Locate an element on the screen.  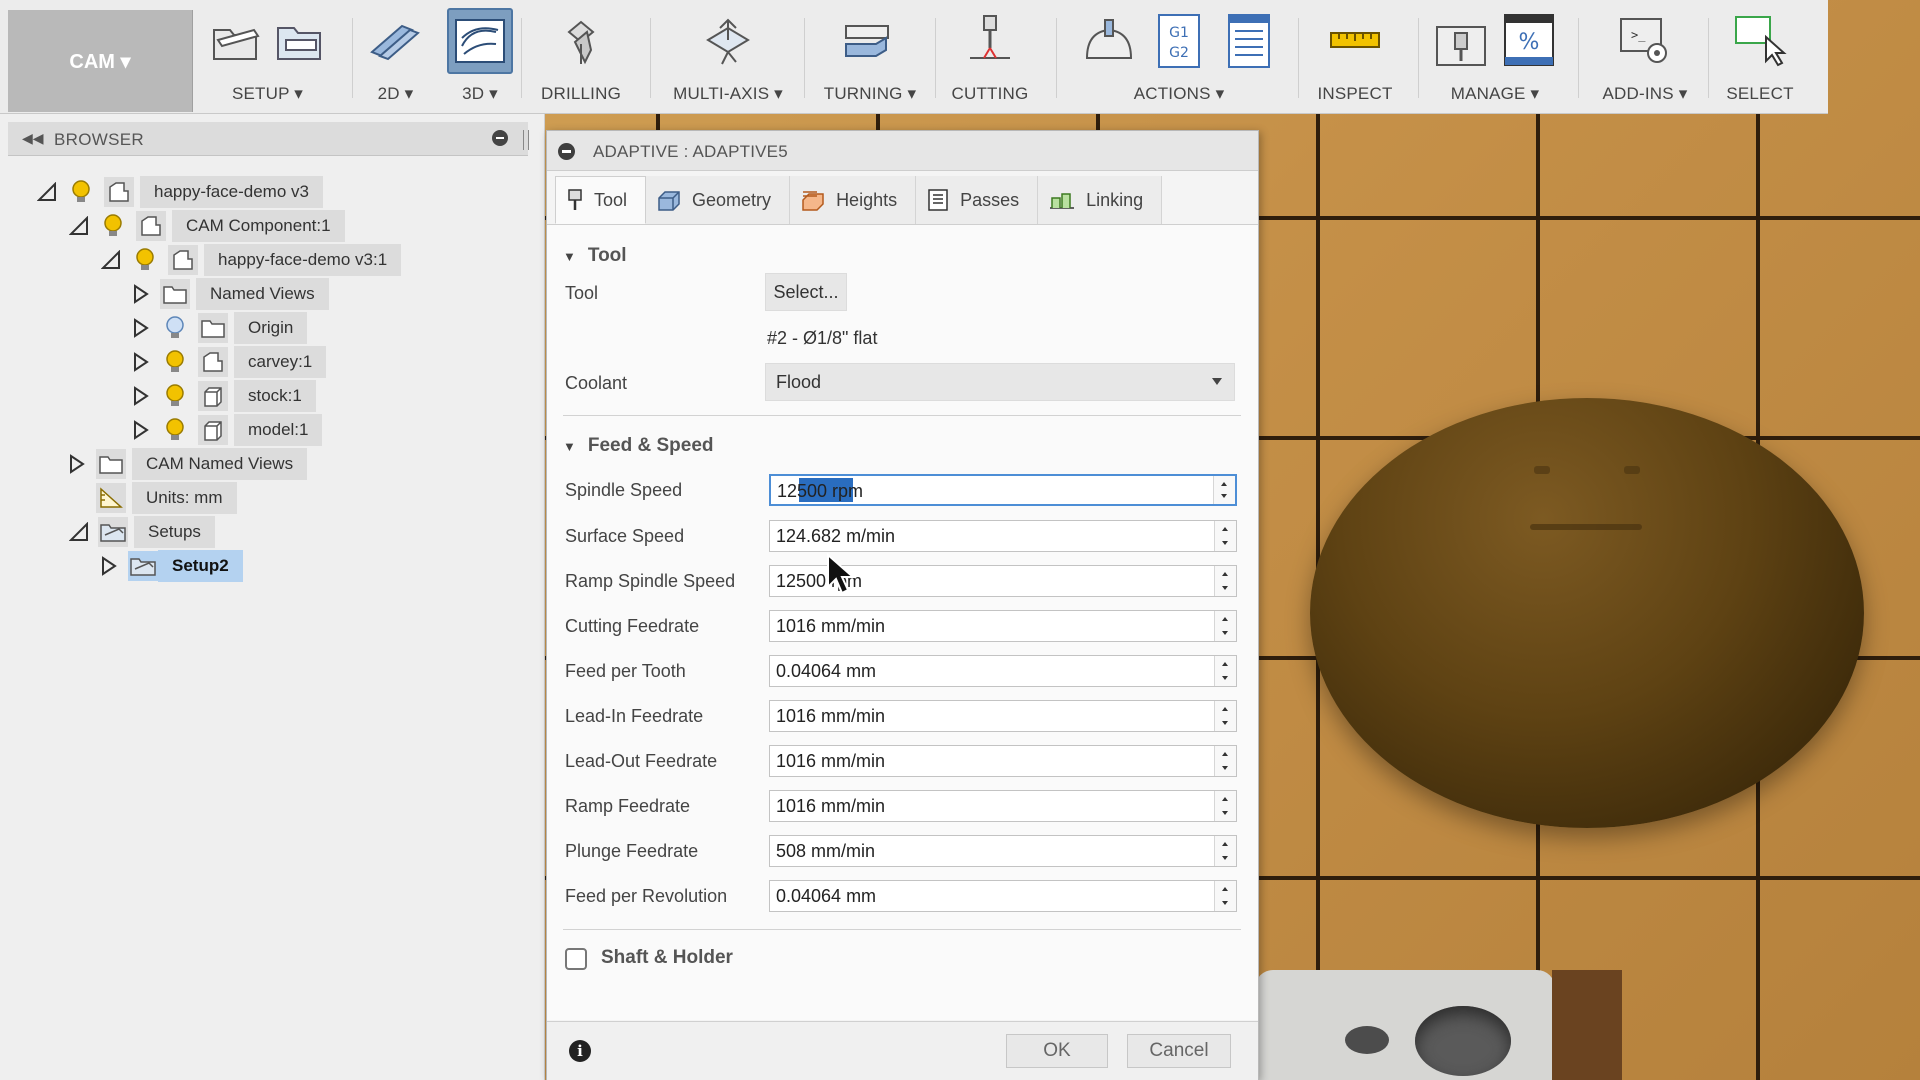
2d-adaptive-icon is located at coordinates (396, 41).